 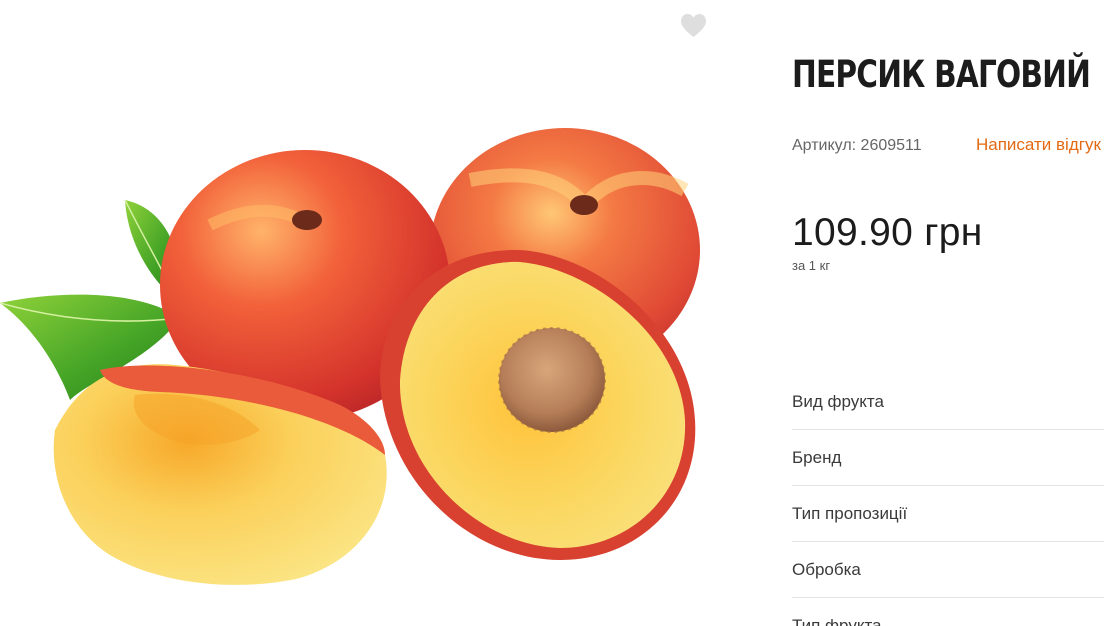 What do you see at coordinates (838, 401) in the screenshot?
I see `attribute-label: Вид фрукта` at bounding box center [838, 401].